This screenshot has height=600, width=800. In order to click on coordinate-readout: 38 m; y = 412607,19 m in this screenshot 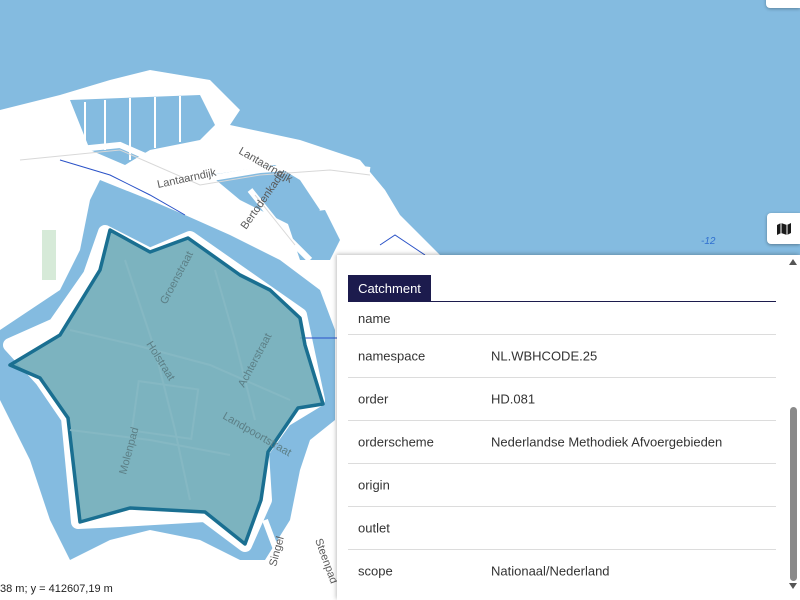, I will do `click(58, 589)`.